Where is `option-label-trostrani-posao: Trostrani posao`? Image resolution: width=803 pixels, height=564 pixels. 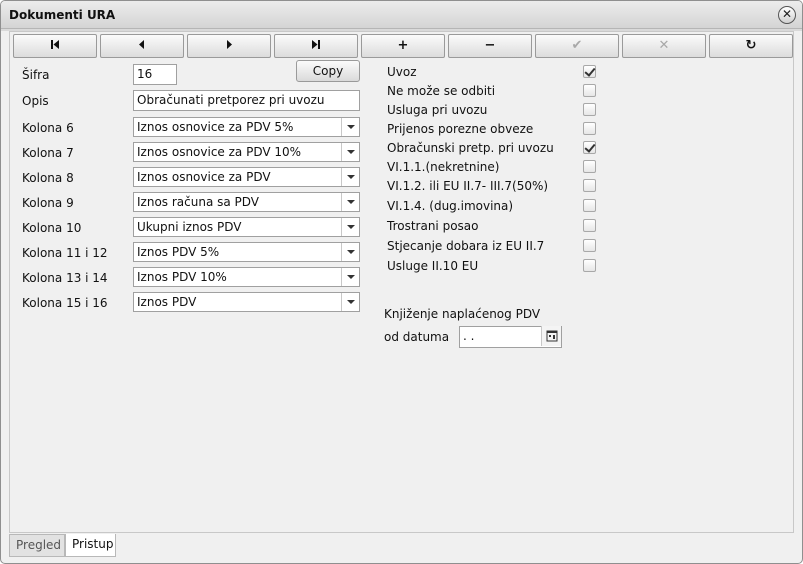
option-label-trostrani-posao: Trostrani posao is located at coordinates (433, 226).